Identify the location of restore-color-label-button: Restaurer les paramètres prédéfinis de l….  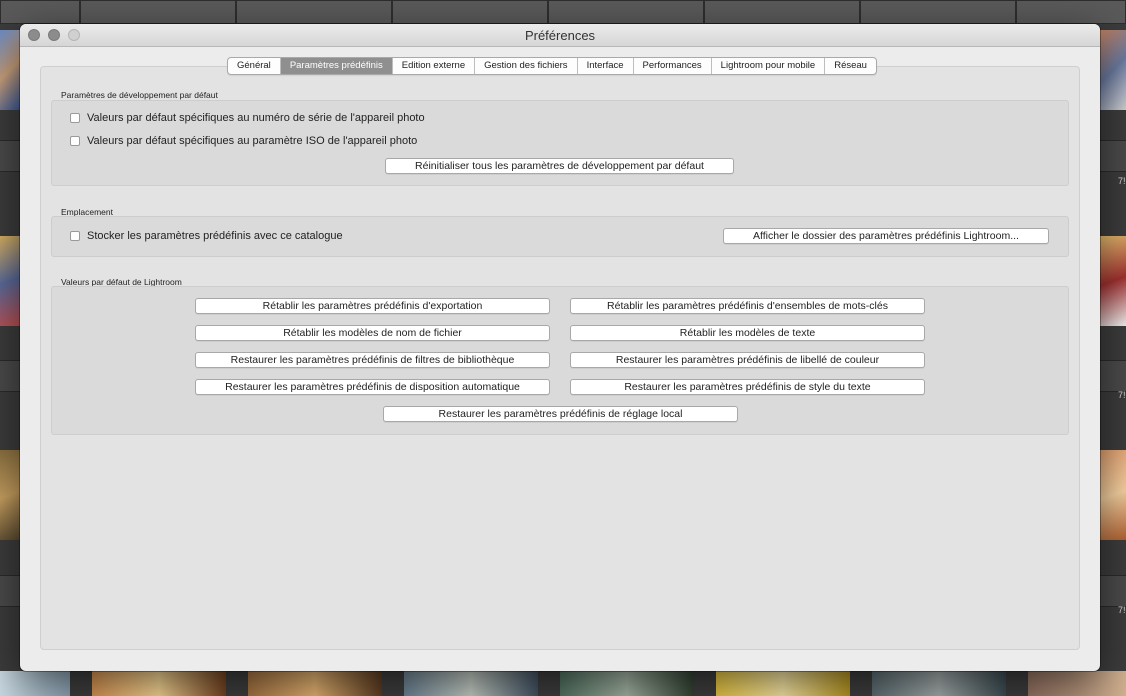
(747, 360).